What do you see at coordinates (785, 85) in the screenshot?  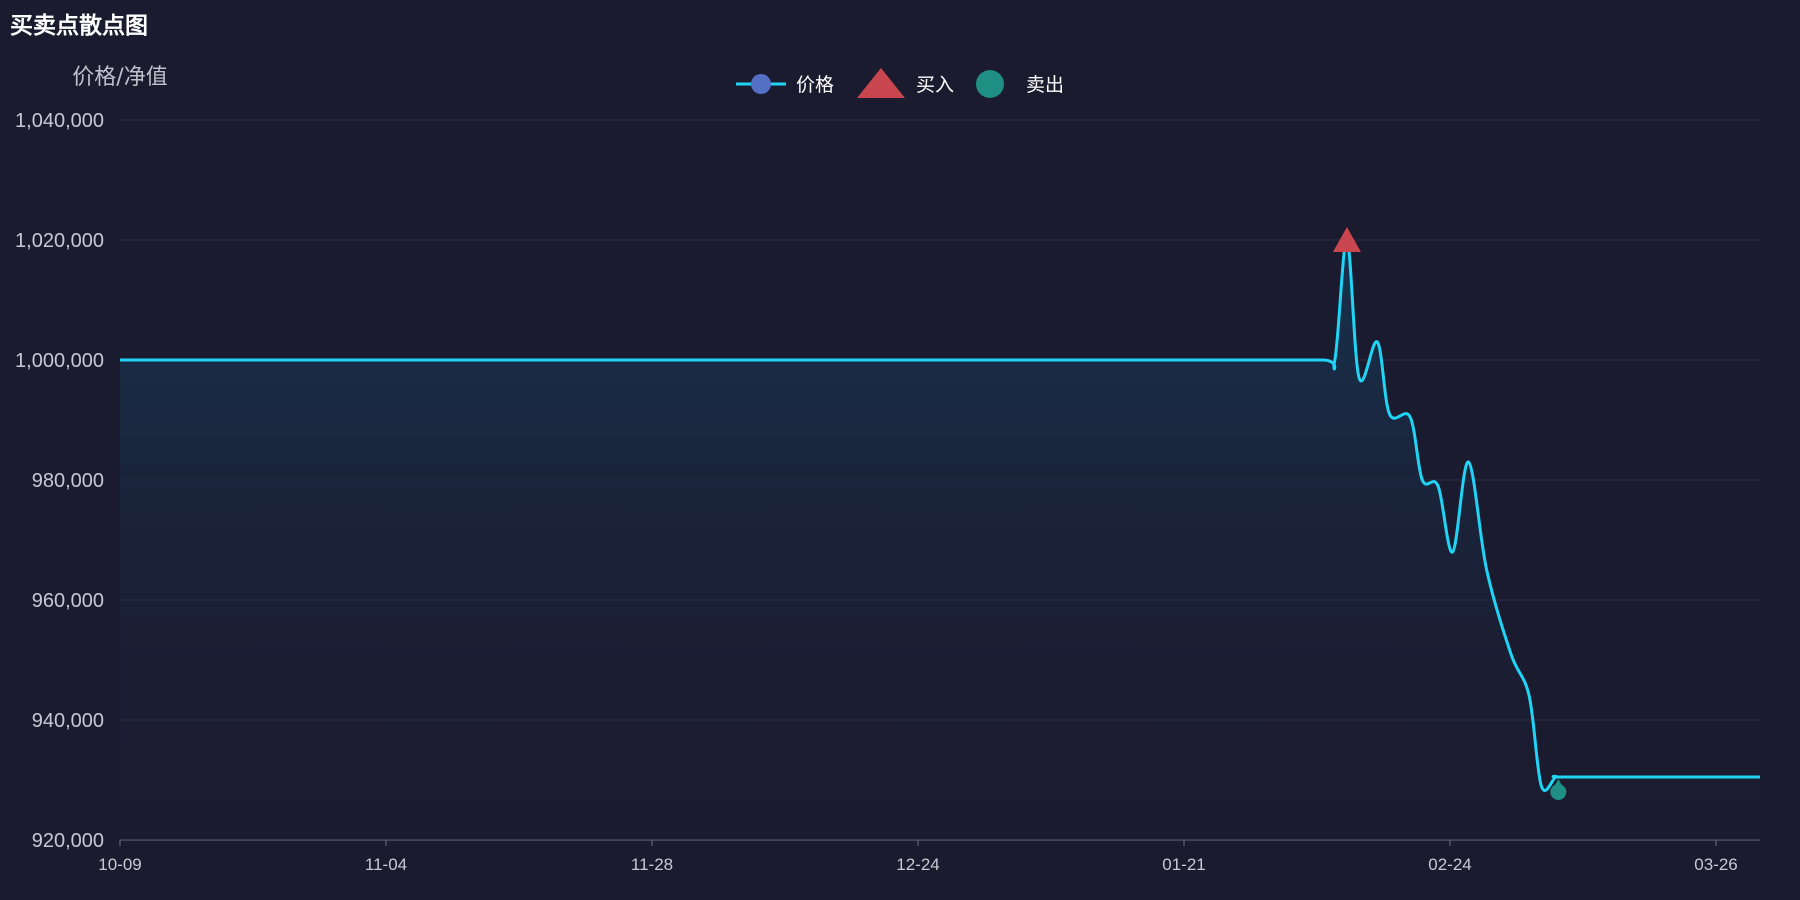 I see `legend-item-price: 价格` at bounding box center [785, 85].